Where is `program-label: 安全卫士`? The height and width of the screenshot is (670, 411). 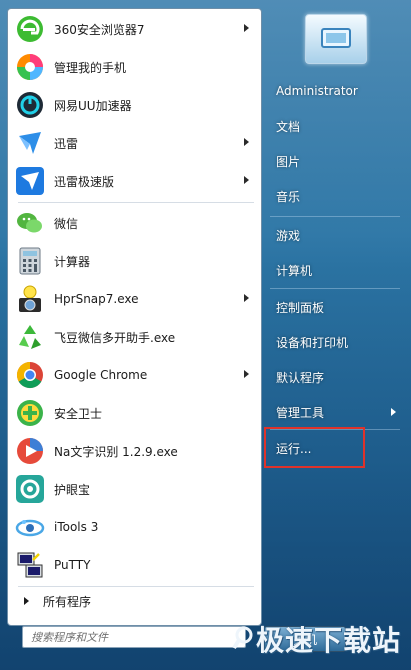
program-label: 安全卫士 is located at coordinates (78, 413).